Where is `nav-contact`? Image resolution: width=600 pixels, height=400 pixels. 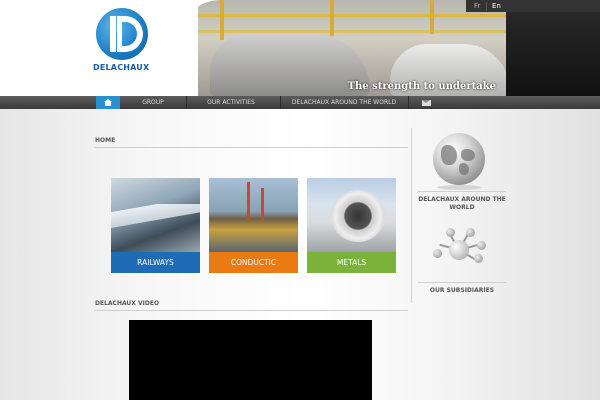
nav-contact is located at coordinates (427, 102).